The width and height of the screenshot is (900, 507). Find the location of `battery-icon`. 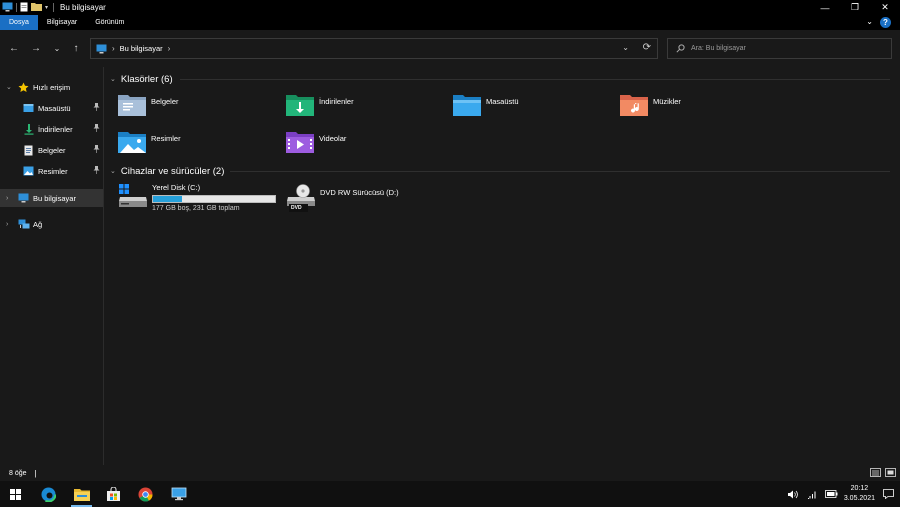

battery-icon is located at coordinates (831, 494).